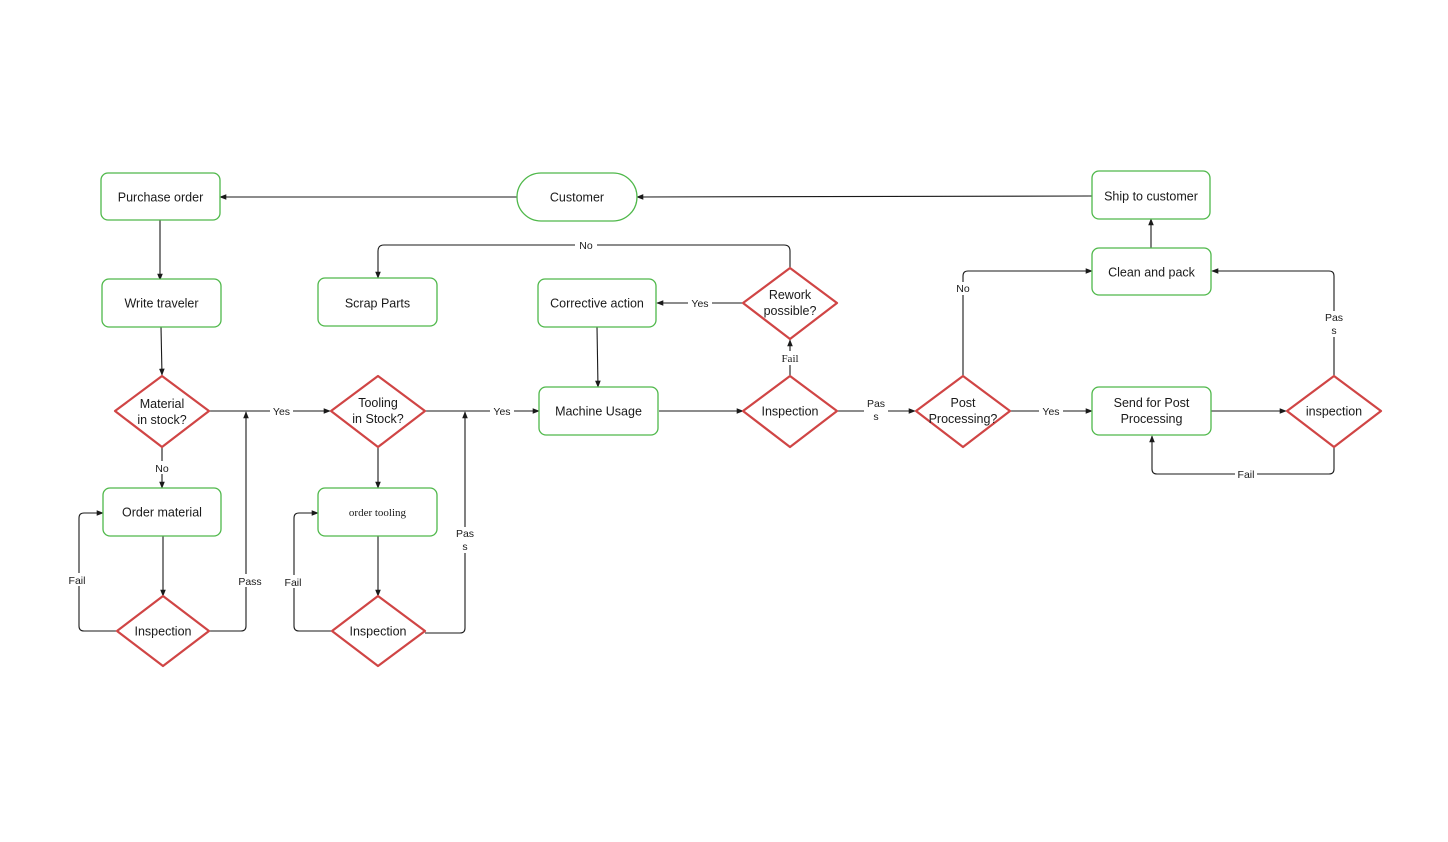  I want to click on node-corrective-action: Corrective action, so click(597, 303).